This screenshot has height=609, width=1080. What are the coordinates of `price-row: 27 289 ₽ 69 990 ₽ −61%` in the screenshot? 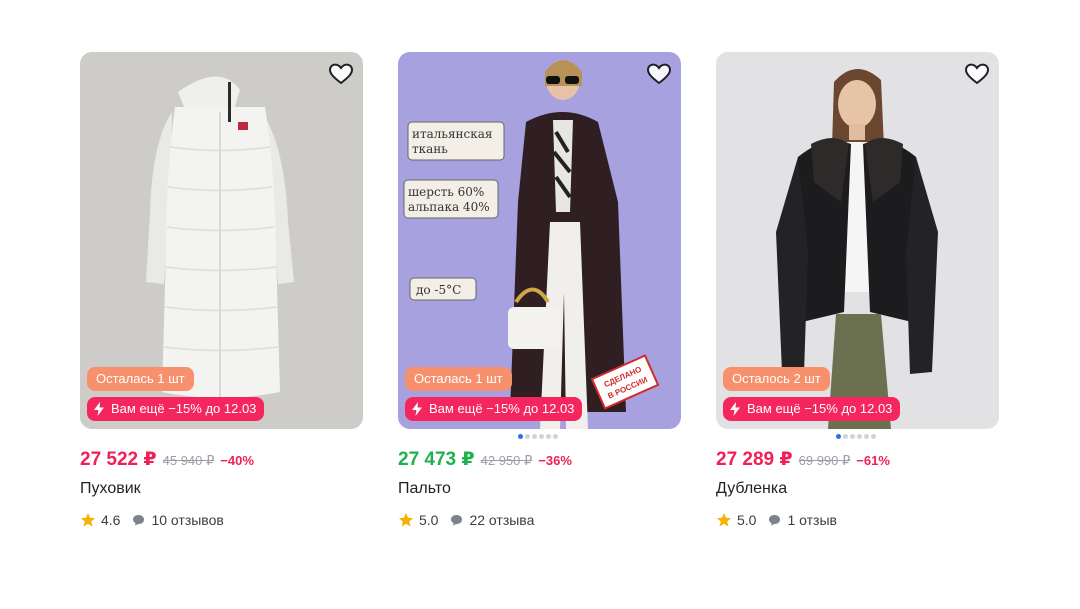 It's located at (803, 459).